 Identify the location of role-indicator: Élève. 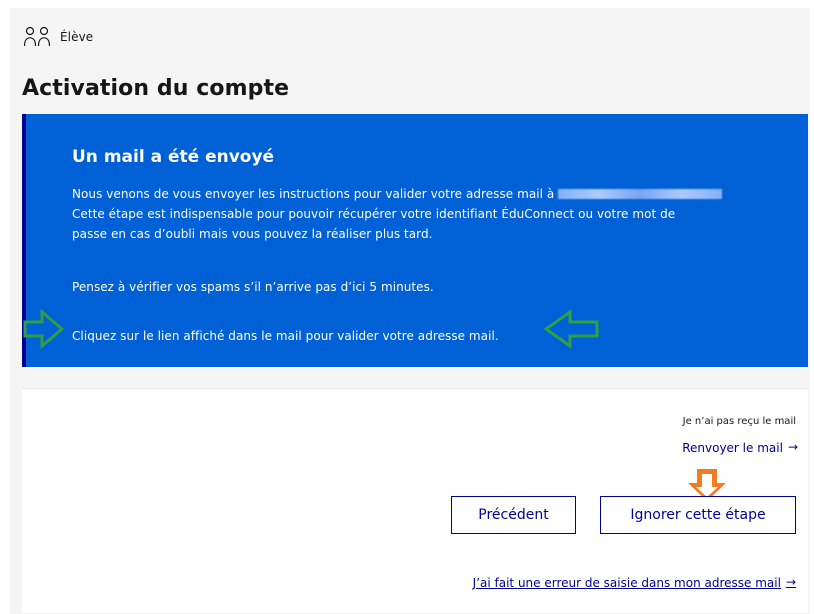
(57, 37).